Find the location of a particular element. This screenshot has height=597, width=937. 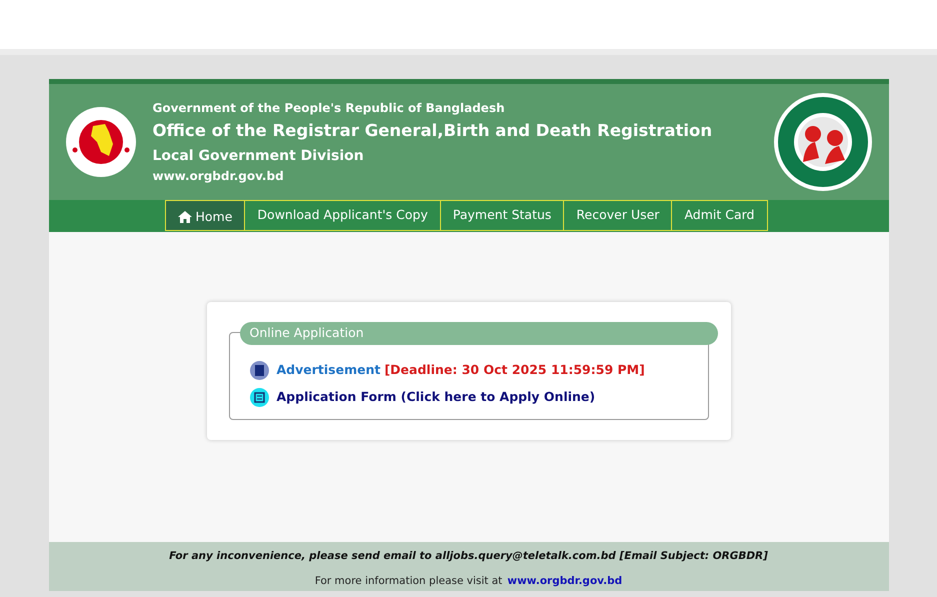

nav-tab: Recover User is located at coordinates (617, 215).